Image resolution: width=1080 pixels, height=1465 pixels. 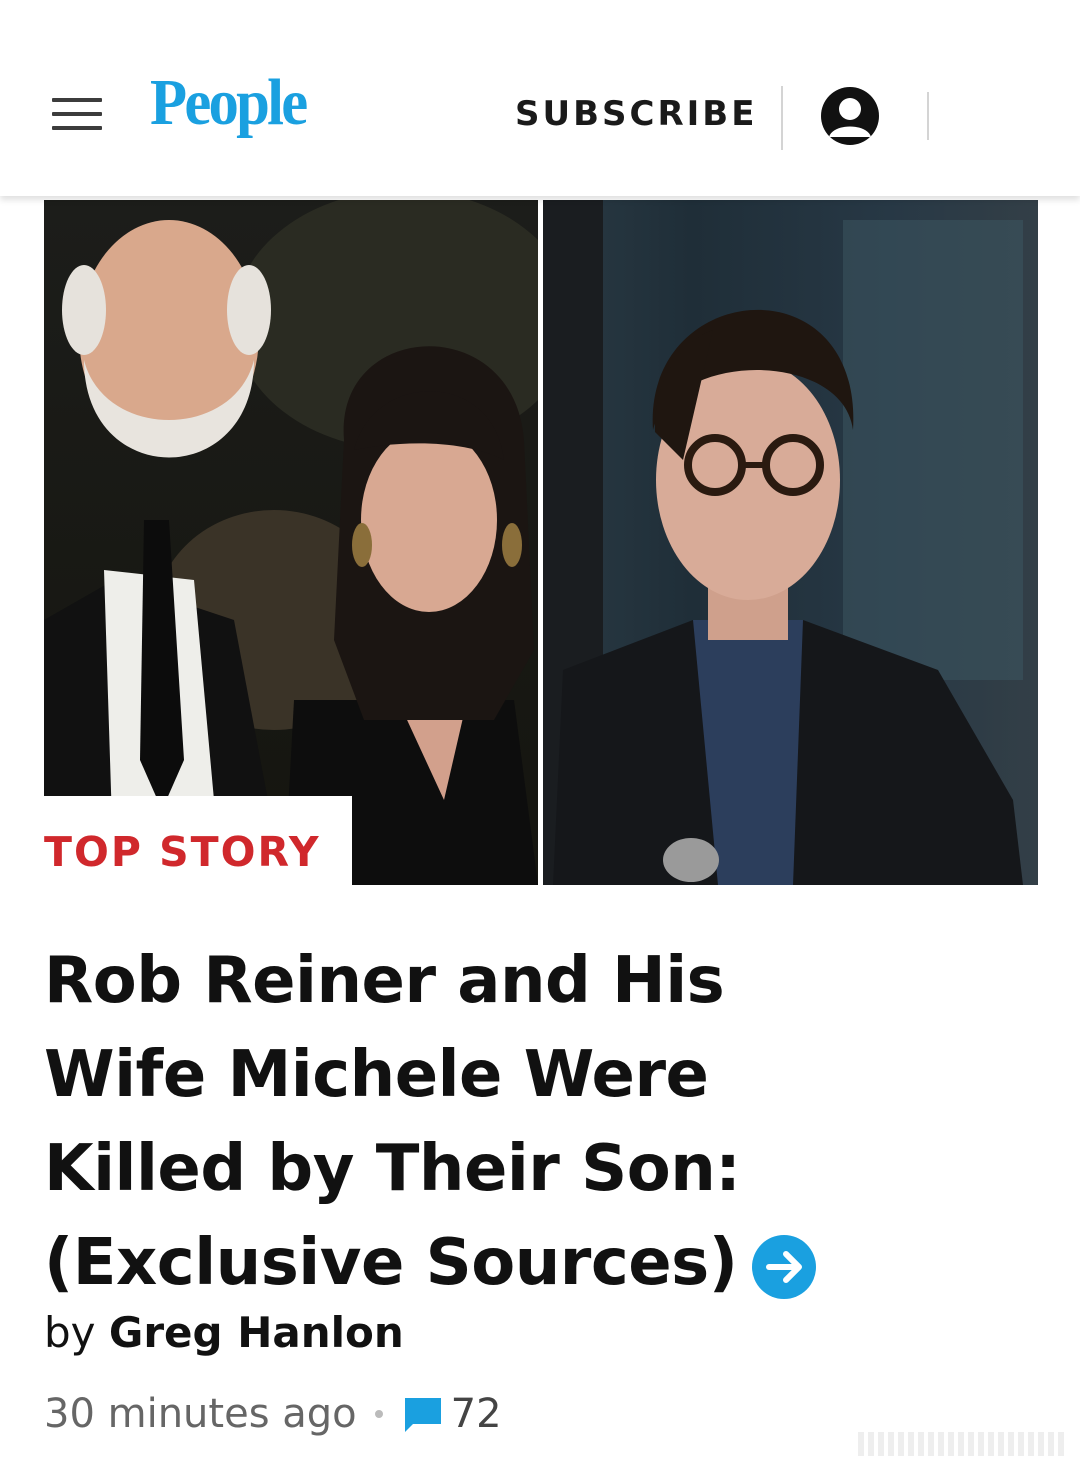 I want to click on arrow-right-icon, so click(x=783, y=1267).